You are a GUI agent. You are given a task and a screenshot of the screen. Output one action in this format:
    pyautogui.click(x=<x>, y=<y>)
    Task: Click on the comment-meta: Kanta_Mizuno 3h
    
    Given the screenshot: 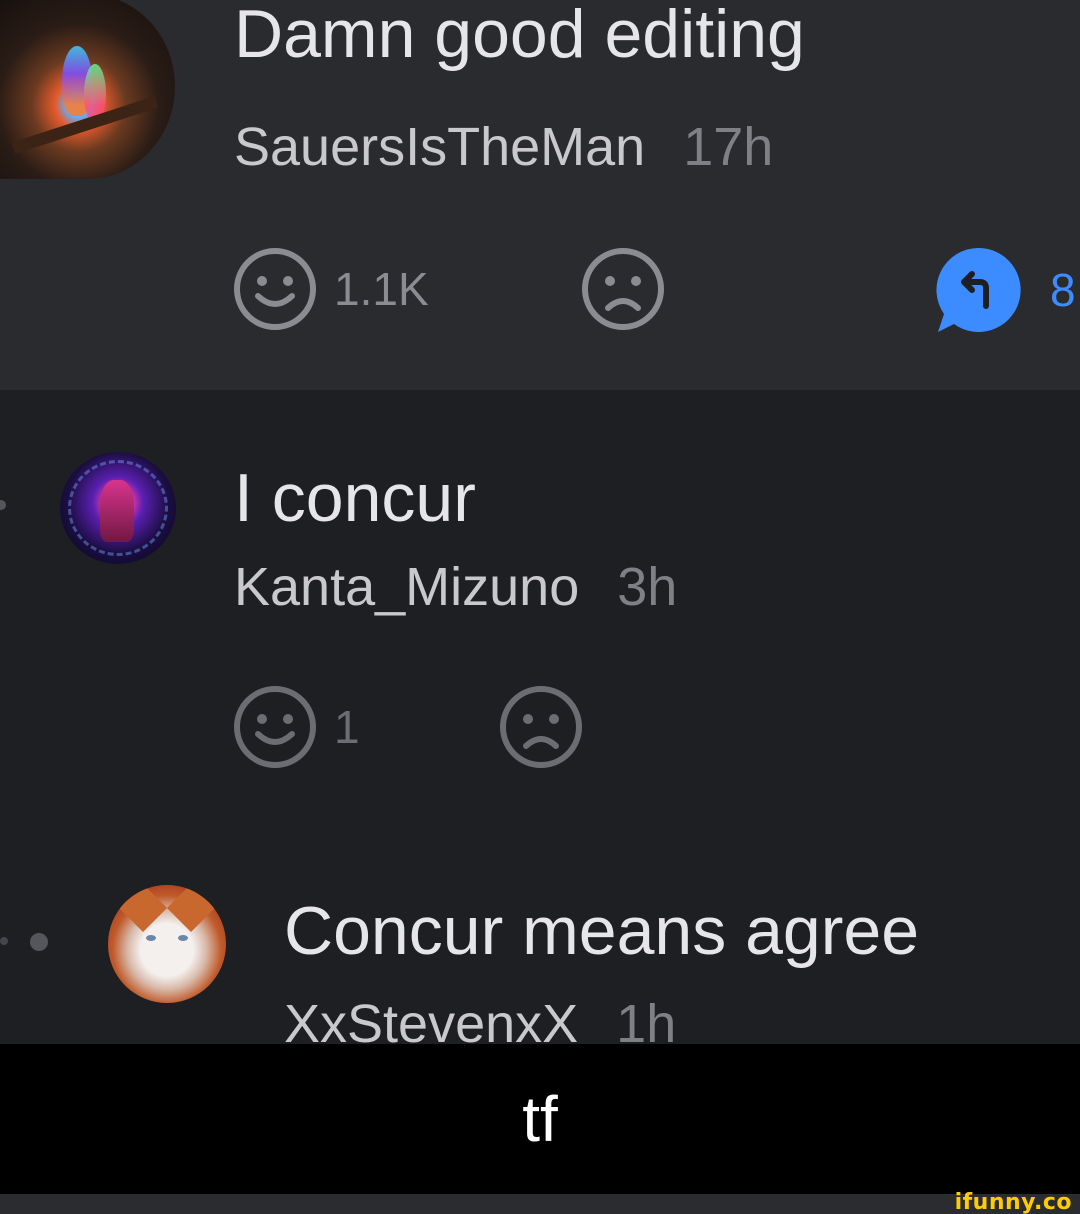 What is the action you would take?
    pyautogui.click(x=455, y=587)
    